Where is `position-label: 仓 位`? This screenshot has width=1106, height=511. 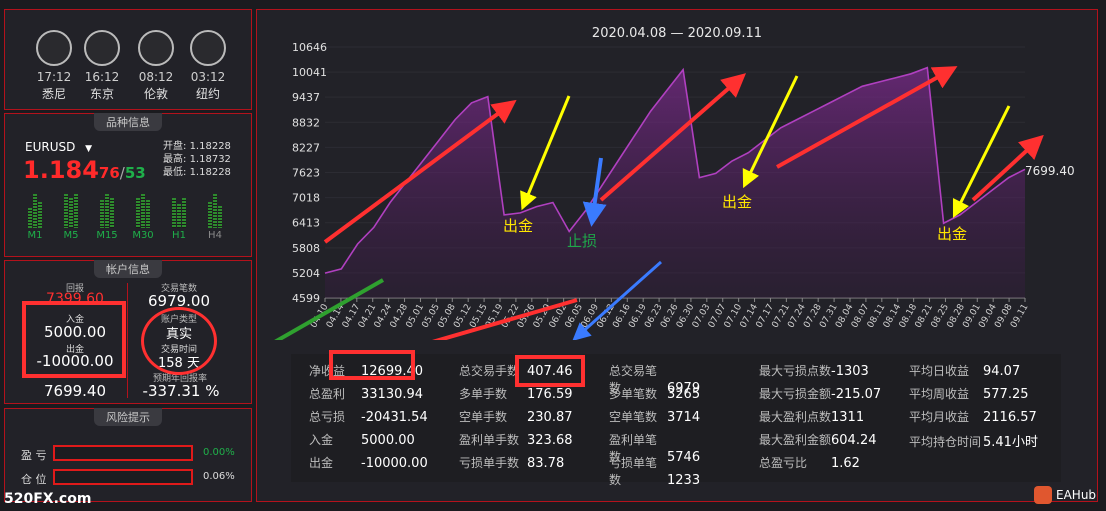 position-label: 仓 位 is located at coordinates (34, 479).